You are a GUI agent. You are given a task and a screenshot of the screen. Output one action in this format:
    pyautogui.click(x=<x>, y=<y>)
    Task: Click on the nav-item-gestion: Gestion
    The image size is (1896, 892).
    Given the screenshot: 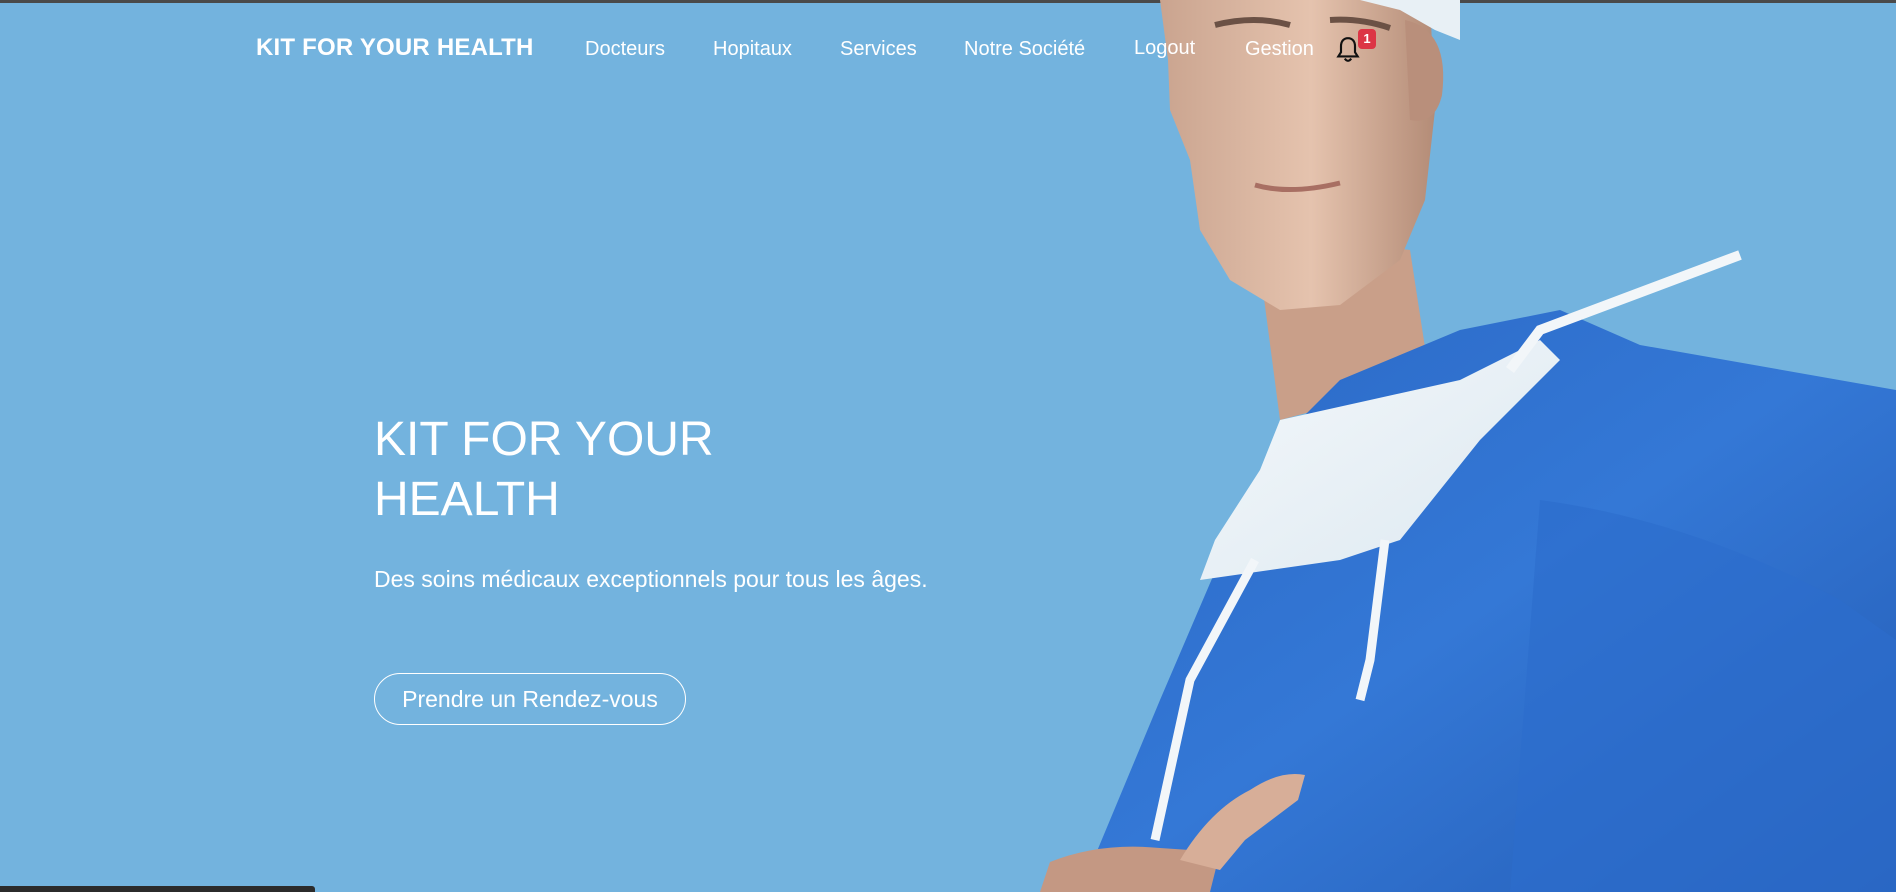 What is the action you would take?
    pyautogui.click(x=1279, y=49)
    